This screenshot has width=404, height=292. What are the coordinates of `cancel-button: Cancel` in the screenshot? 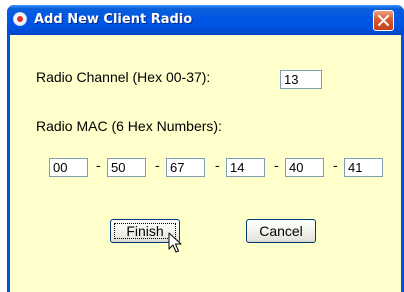 It's located at (281, 231).